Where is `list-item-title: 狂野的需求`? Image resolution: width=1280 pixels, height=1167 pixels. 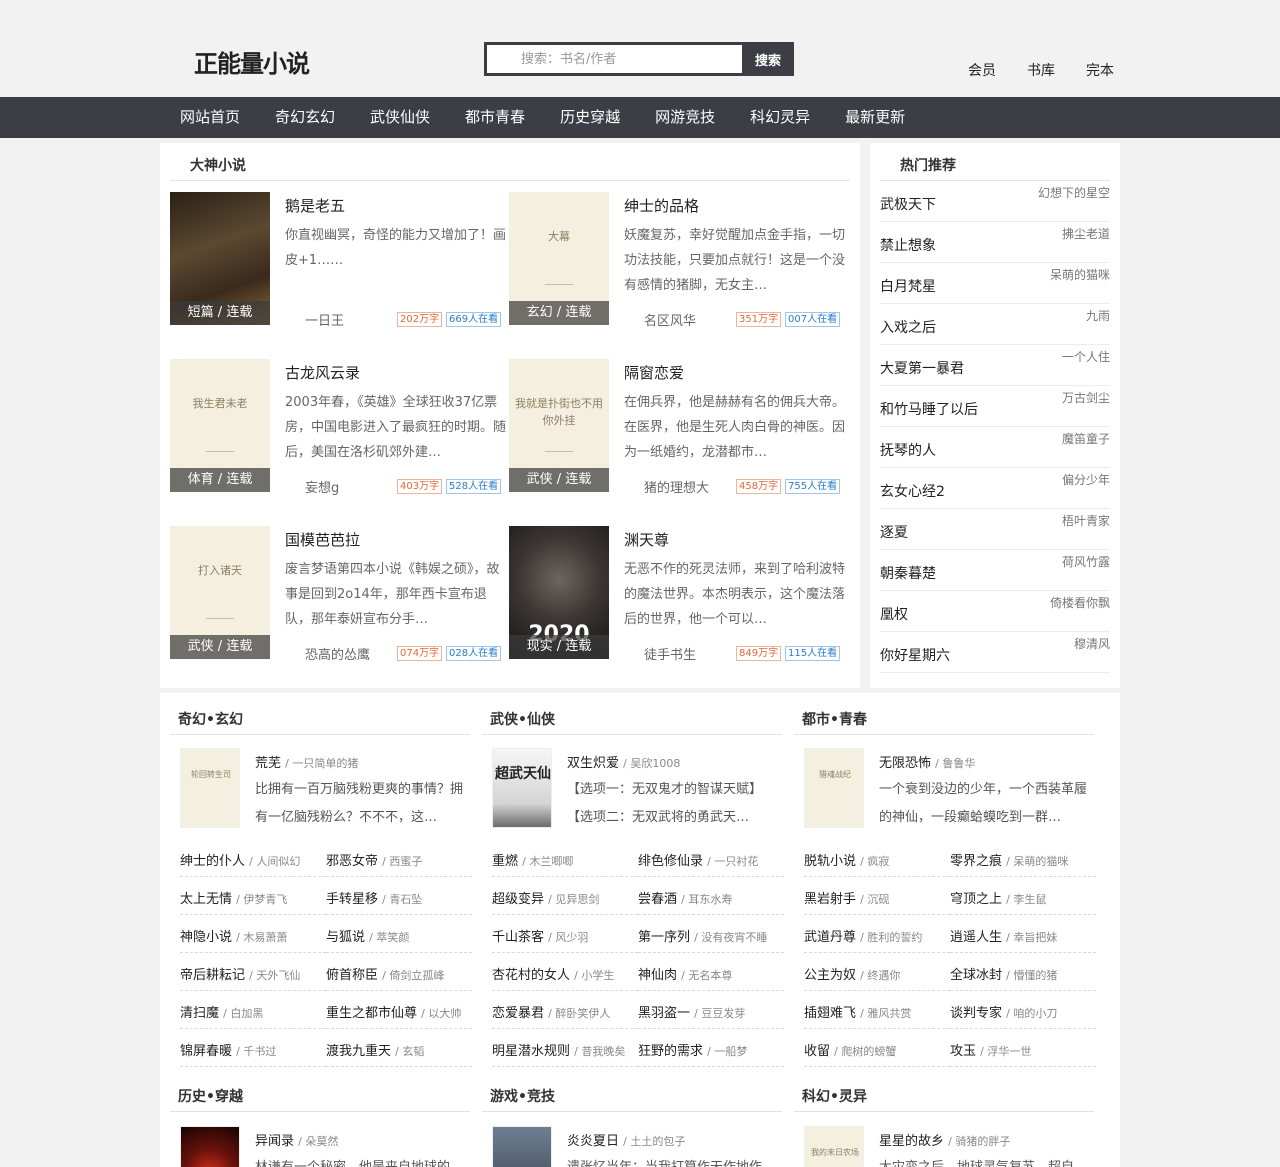 list-item-title: 狂野的需求 is located at coordinates (670, 1051).